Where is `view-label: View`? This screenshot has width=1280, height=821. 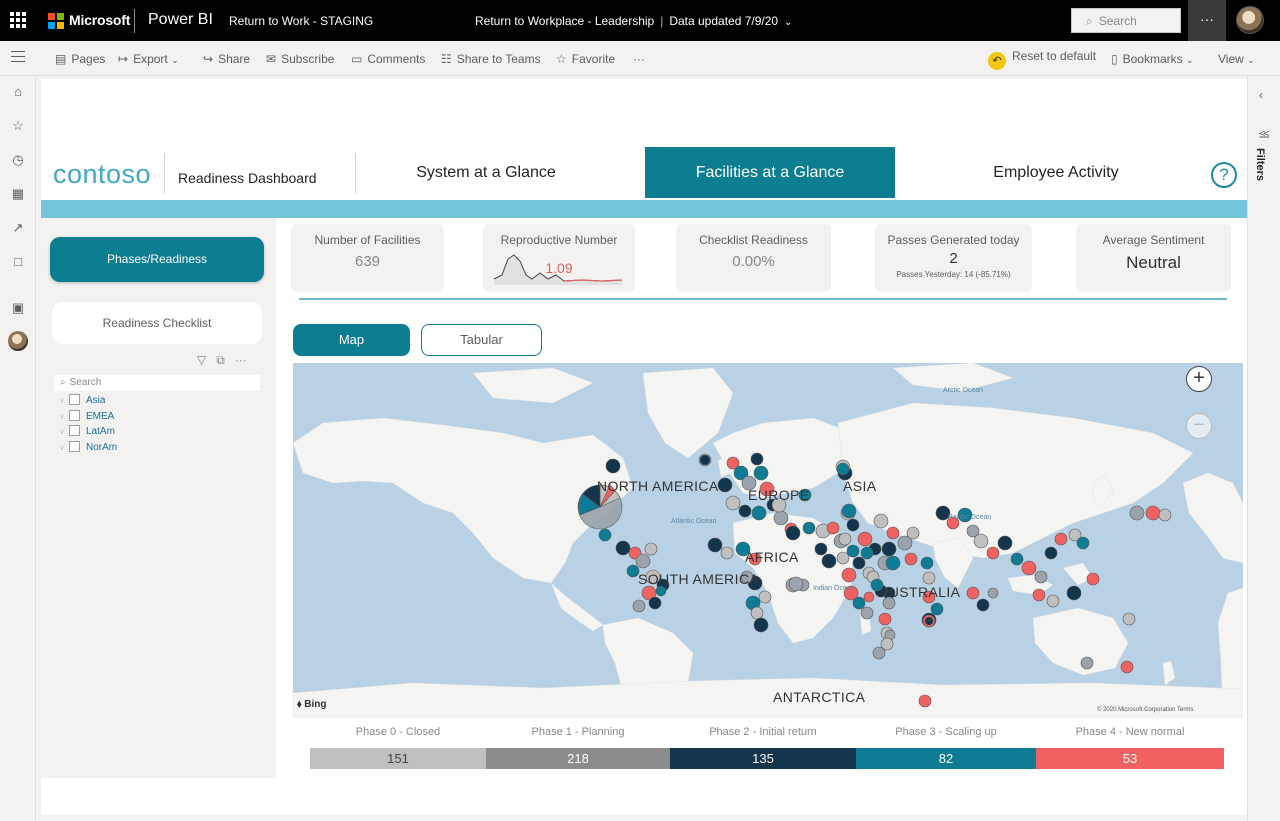
view-label: View is located at coordinates (1231, 59).